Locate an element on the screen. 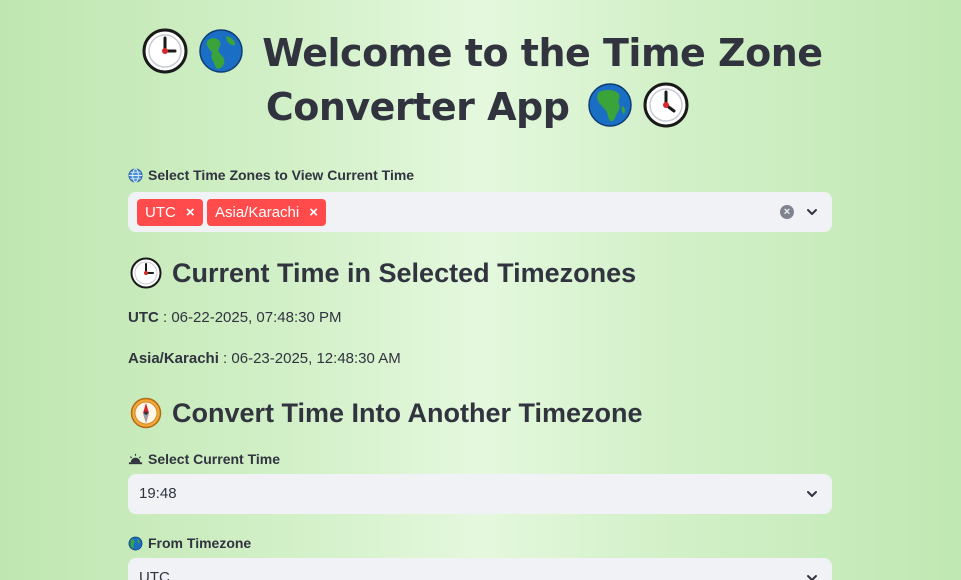 Image resolution: width=961 pixels, height=580 pixels. globe-icon is located at coordinates (135, 543).